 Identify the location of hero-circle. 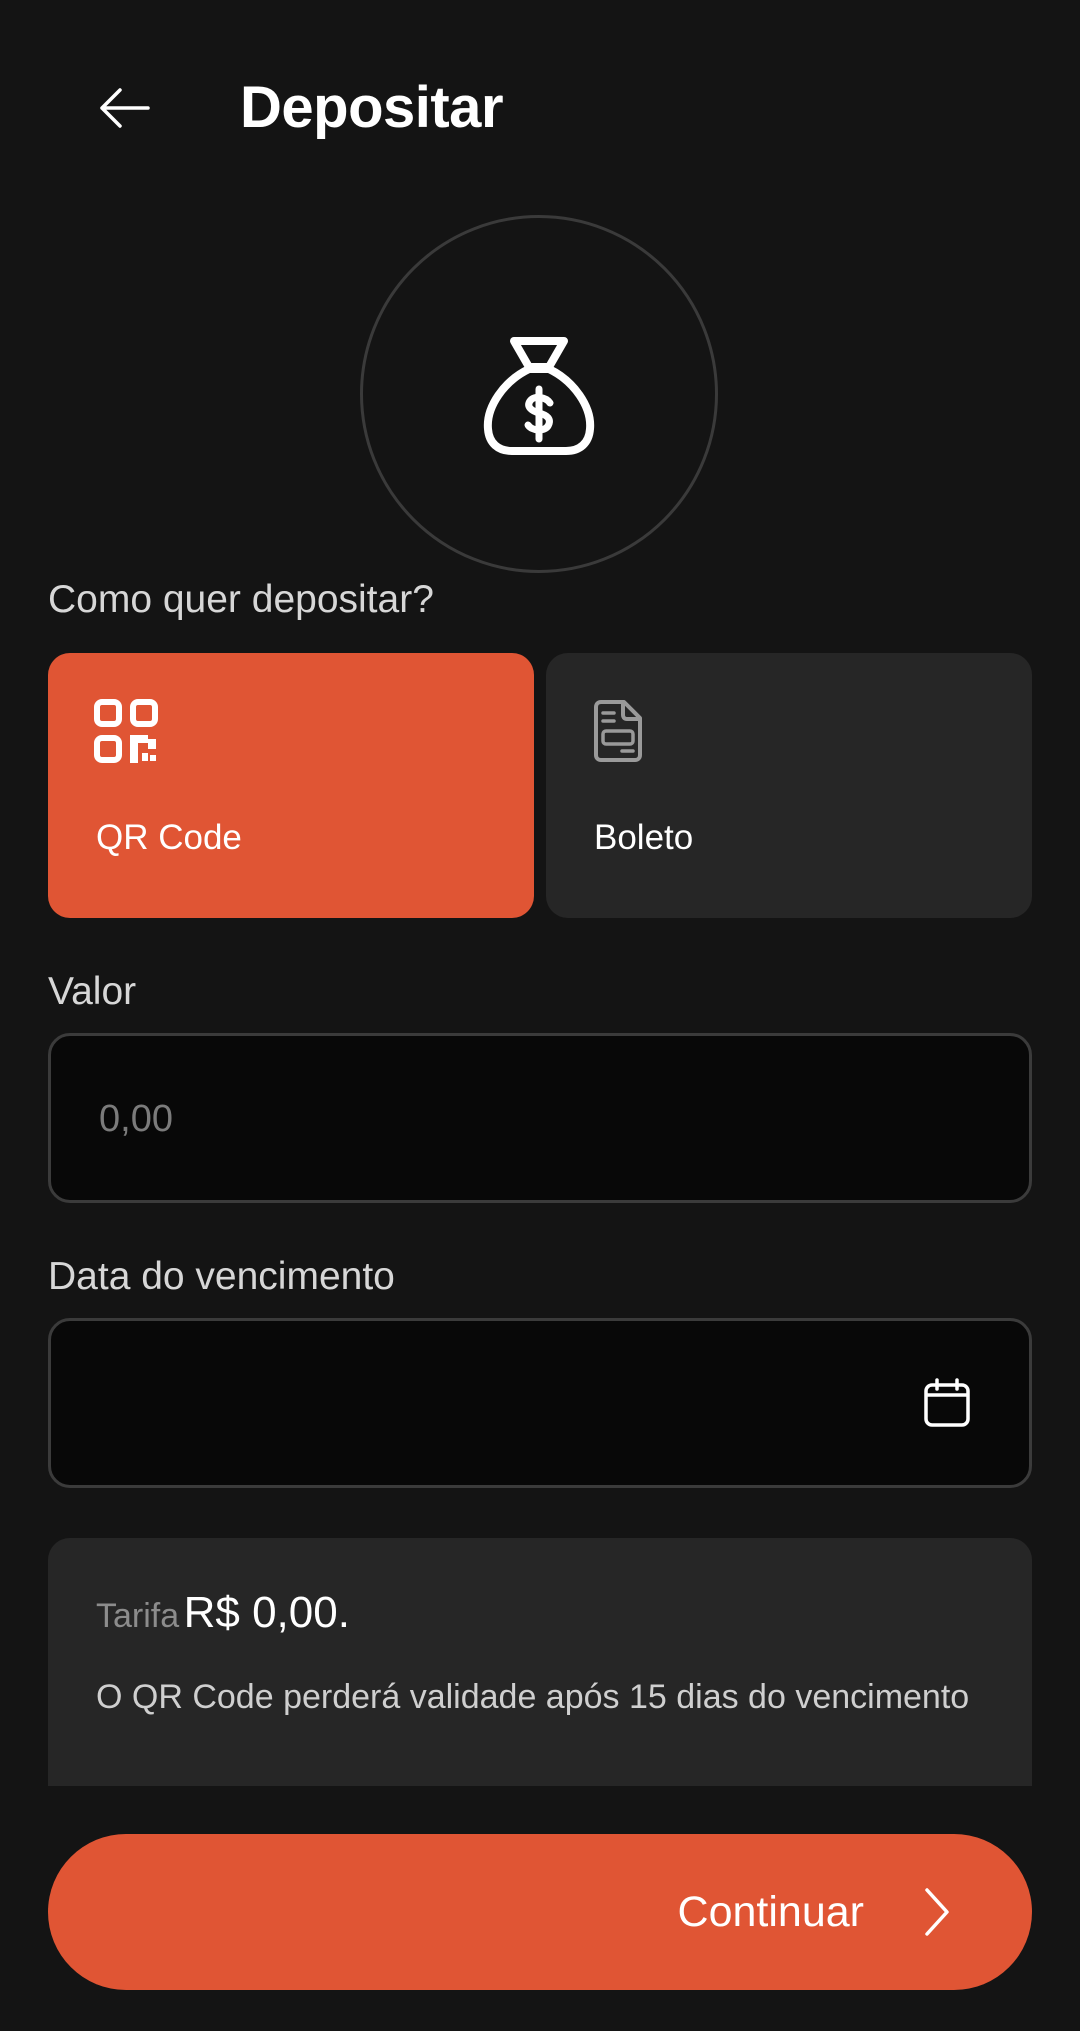
(539, 394).